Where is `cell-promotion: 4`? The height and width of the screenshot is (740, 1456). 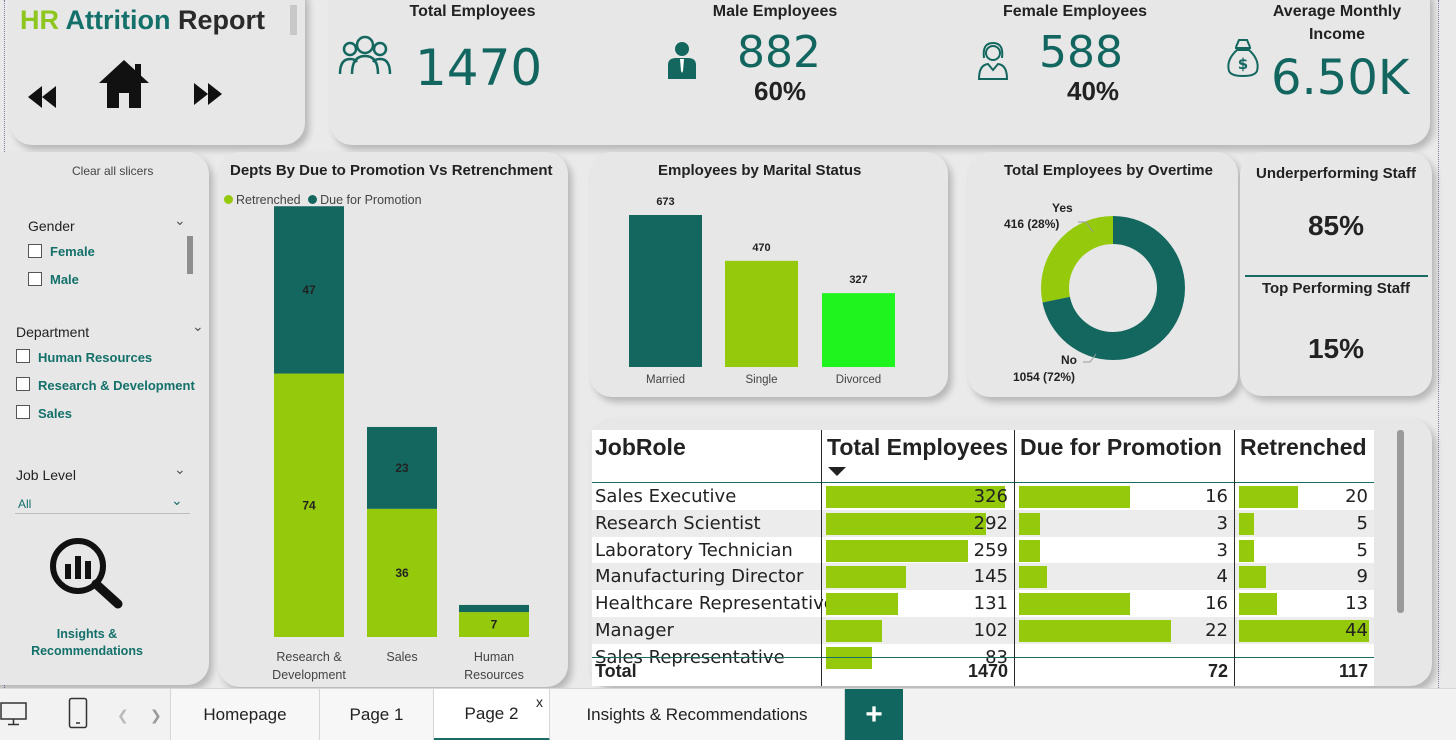 cell-promotion: 4 is located at coordinates (1222, 577).